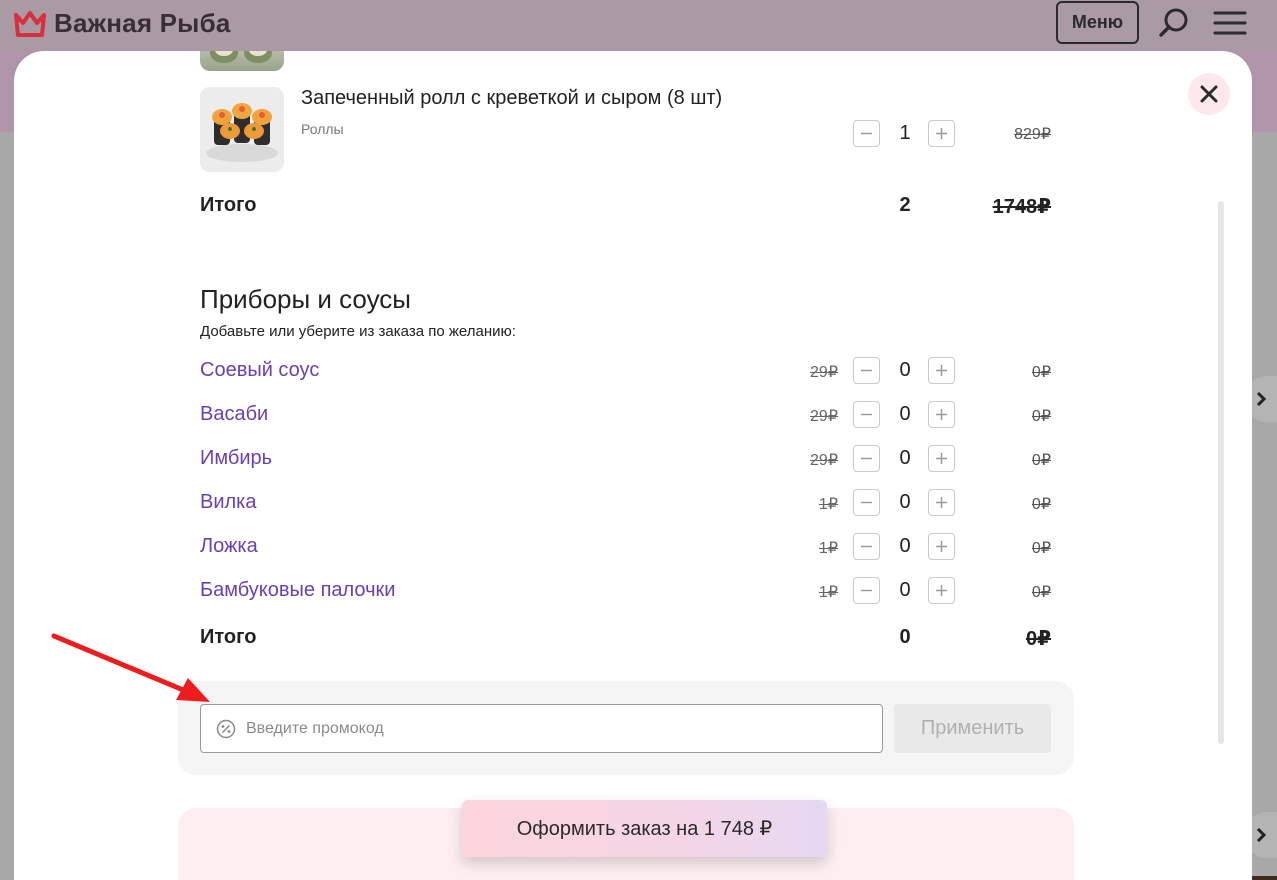 Image resolution: width=1277 pixels, height=880 pixels. I want to click on product-category: Роллы, so click(322, 129).